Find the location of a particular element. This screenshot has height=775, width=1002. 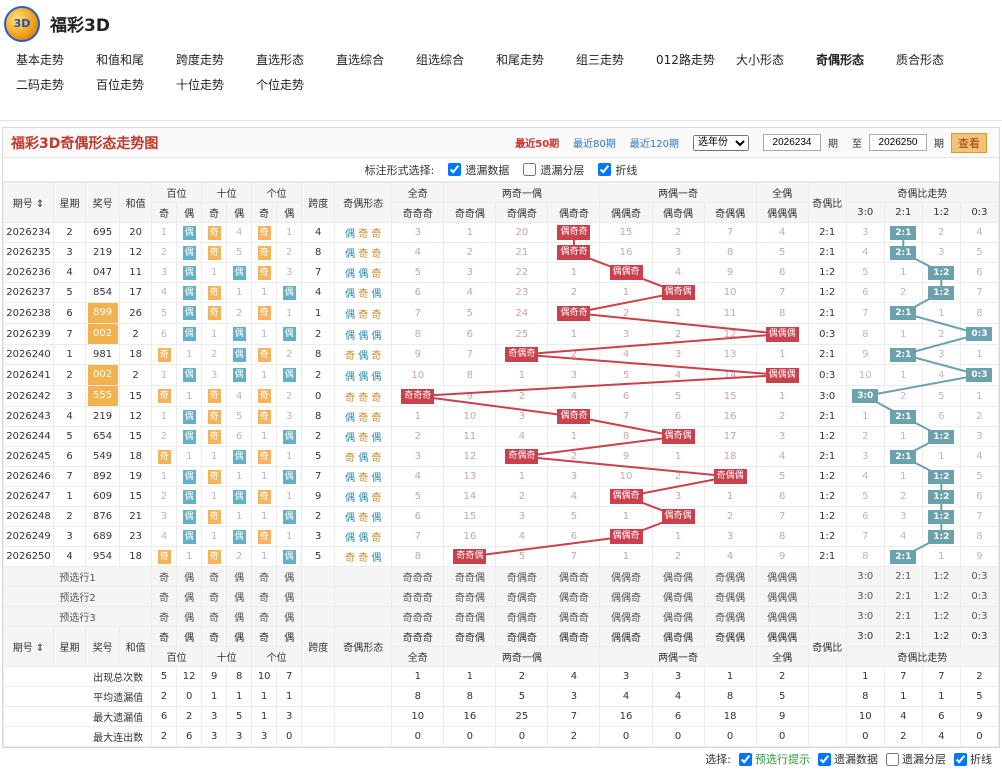

footer-polyline-option: 折线 is located at coordinates (973, 759).